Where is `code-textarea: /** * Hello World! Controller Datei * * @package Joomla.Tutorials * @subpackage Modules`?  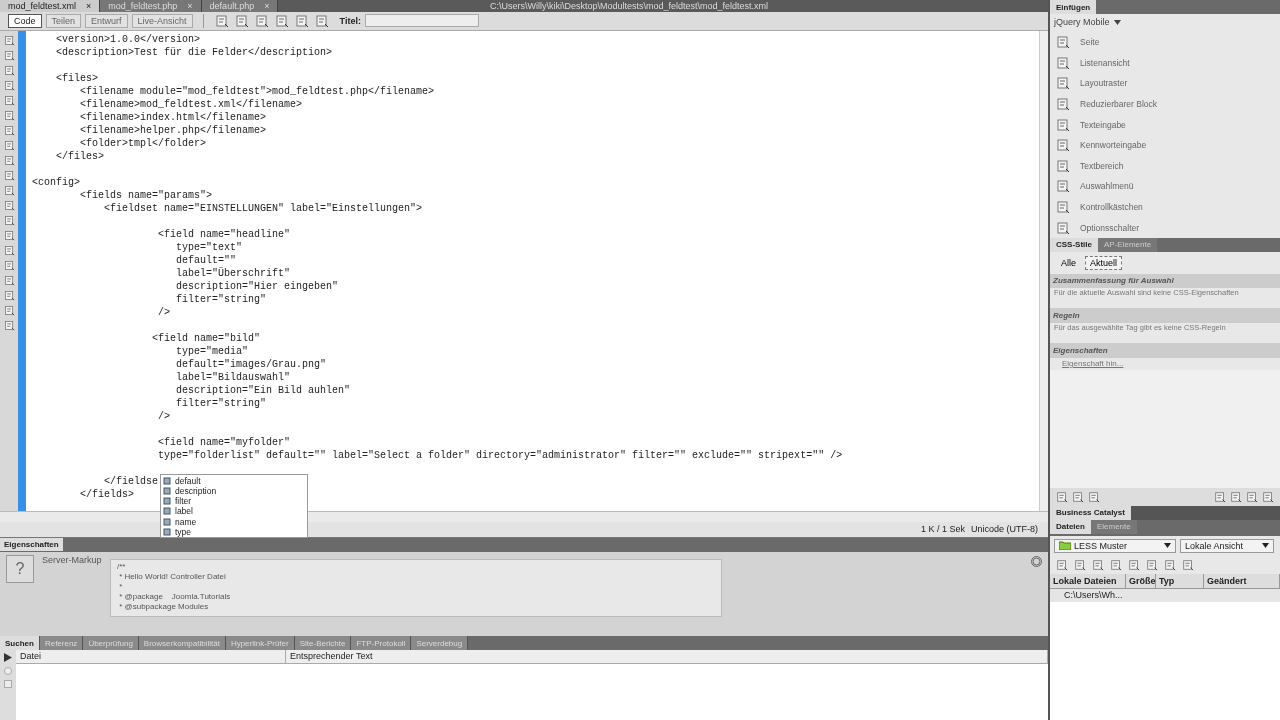 code-textarea: /** * Hello World! Controller Datei * * @package Joomla.Tutorials * @subpackage Modules is located at coordinates (416, 587).